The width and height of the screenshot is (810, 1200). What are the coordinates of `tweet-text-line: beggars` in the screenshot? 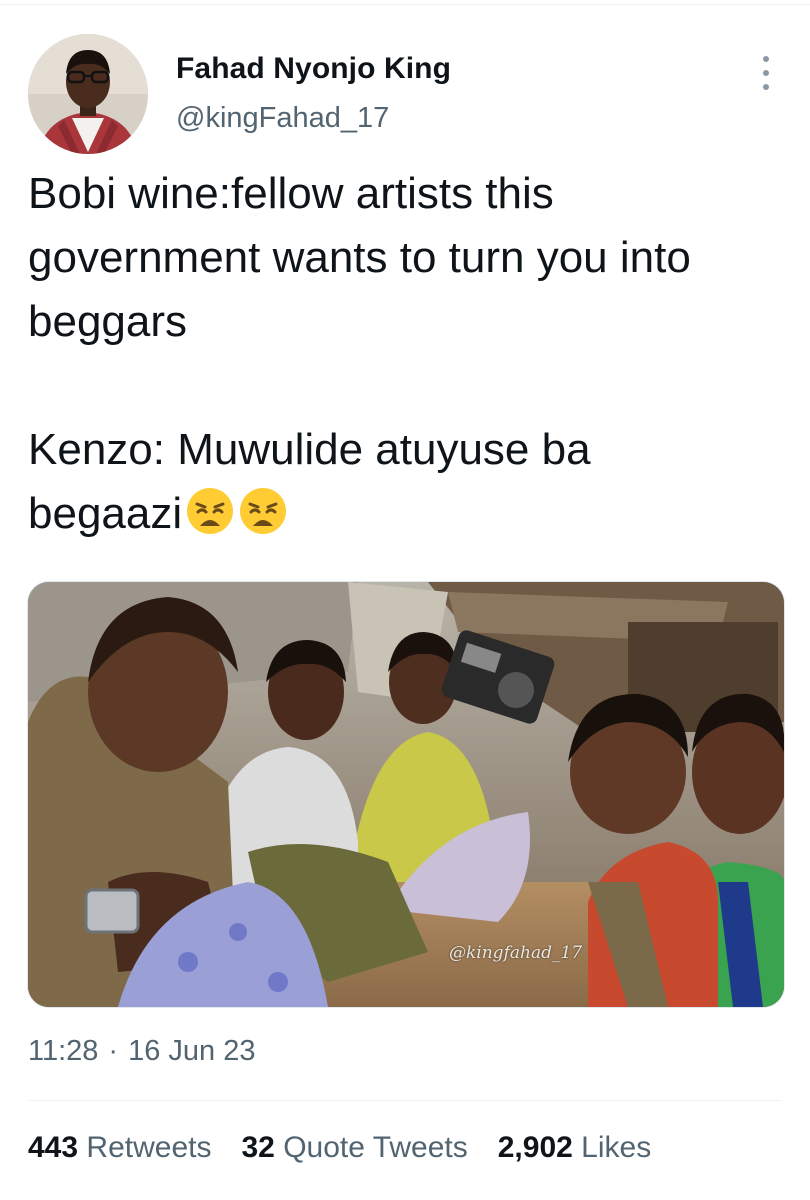 It's located at (108, 321).